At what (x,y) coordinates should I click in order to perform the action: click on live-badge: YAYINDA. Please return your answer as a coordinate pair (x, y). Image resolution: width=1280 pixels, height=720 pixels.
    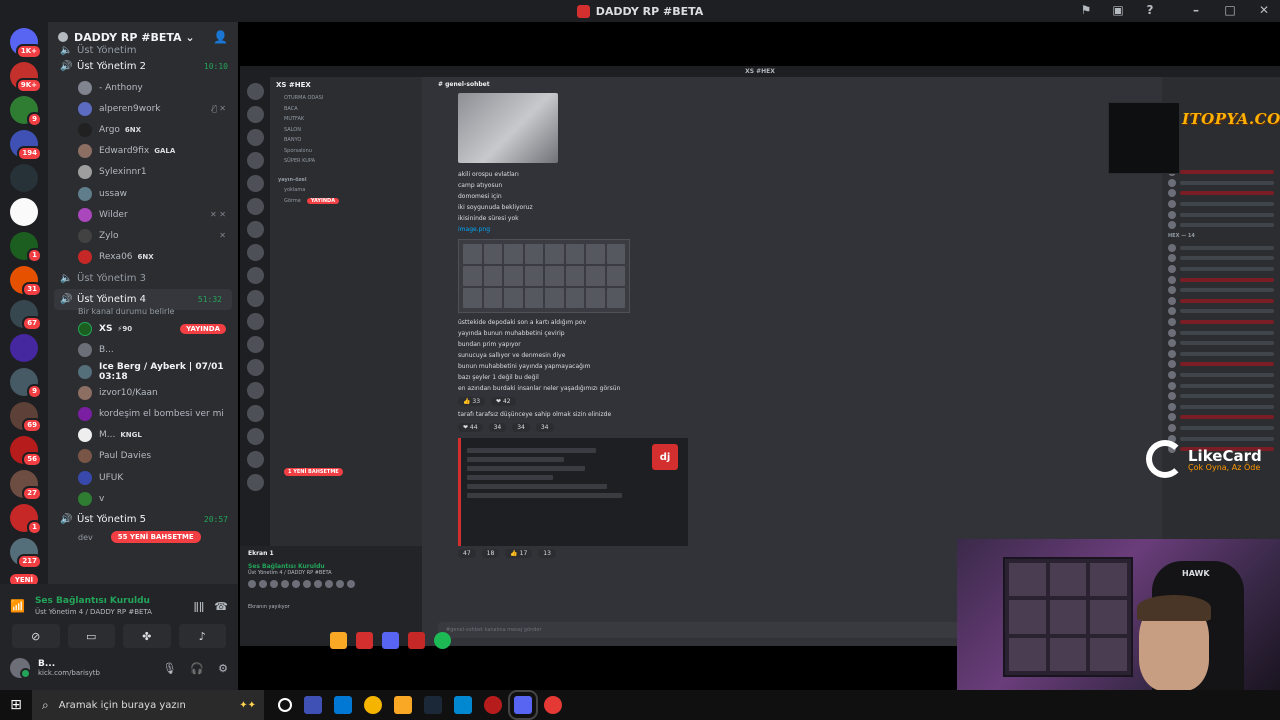
    Looking at the image, I should click on (203, 329).